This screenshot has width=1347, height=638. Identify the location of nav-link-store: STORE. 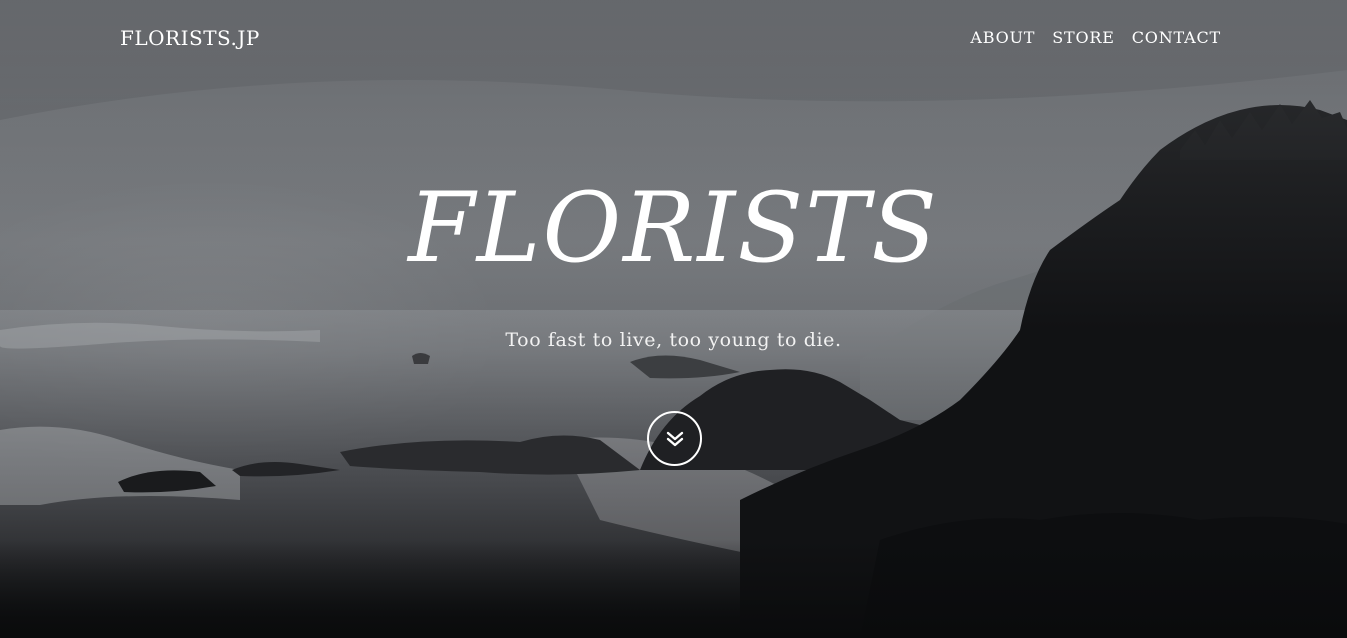
(1083, 37).